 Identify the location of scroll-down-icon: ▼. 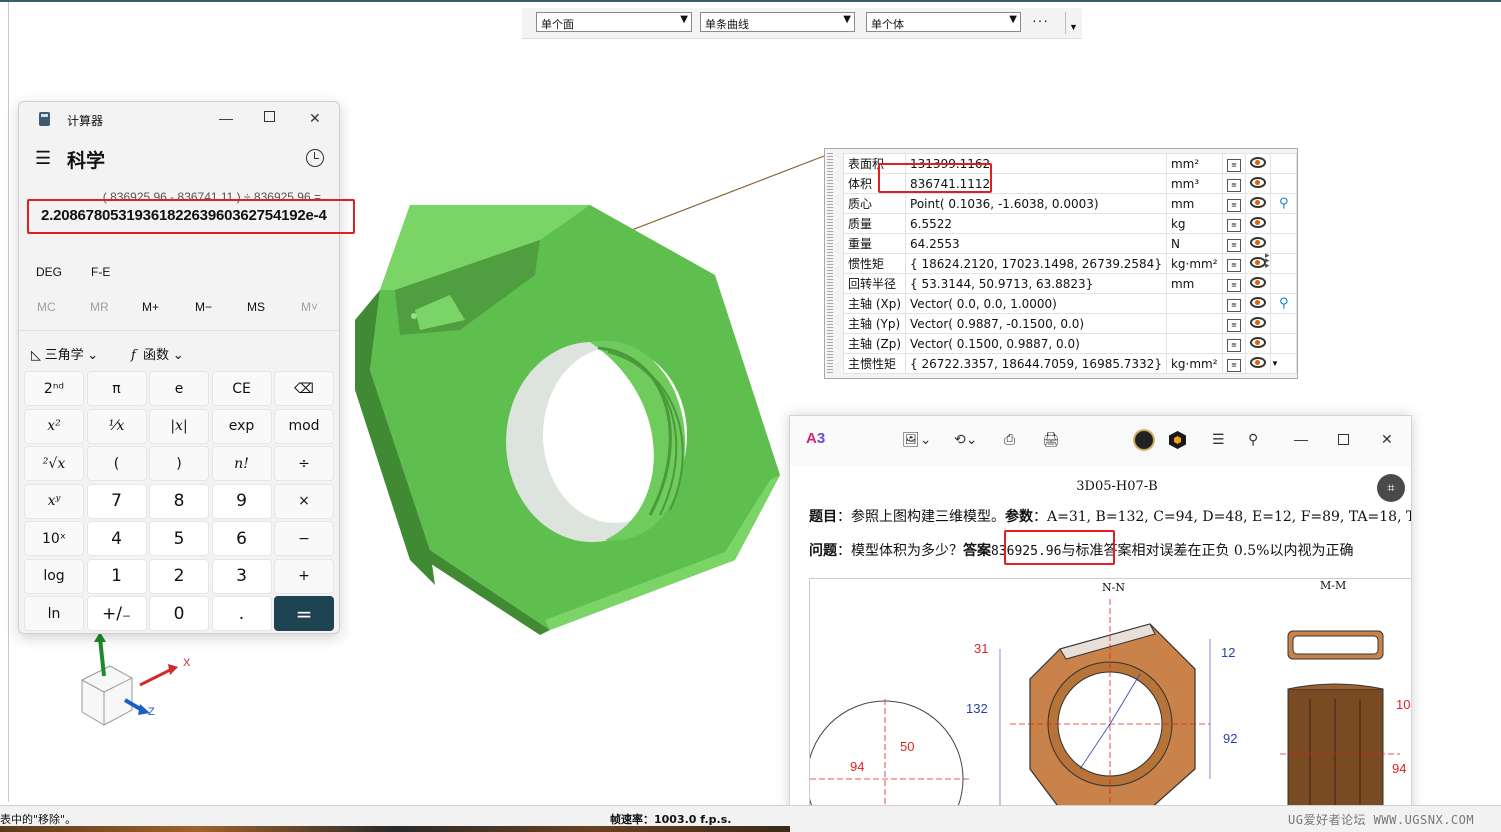
(1275, 363).